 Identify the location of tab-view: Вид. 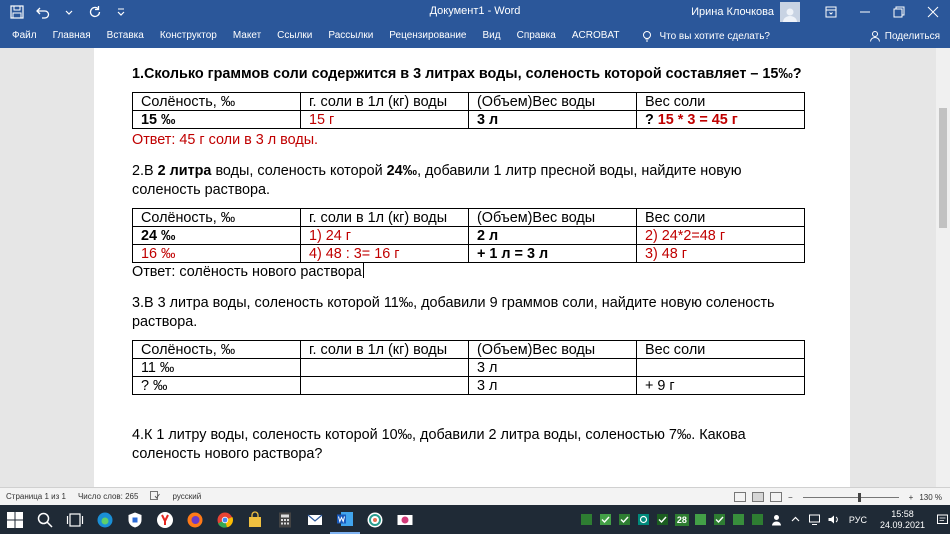
(492, 36).